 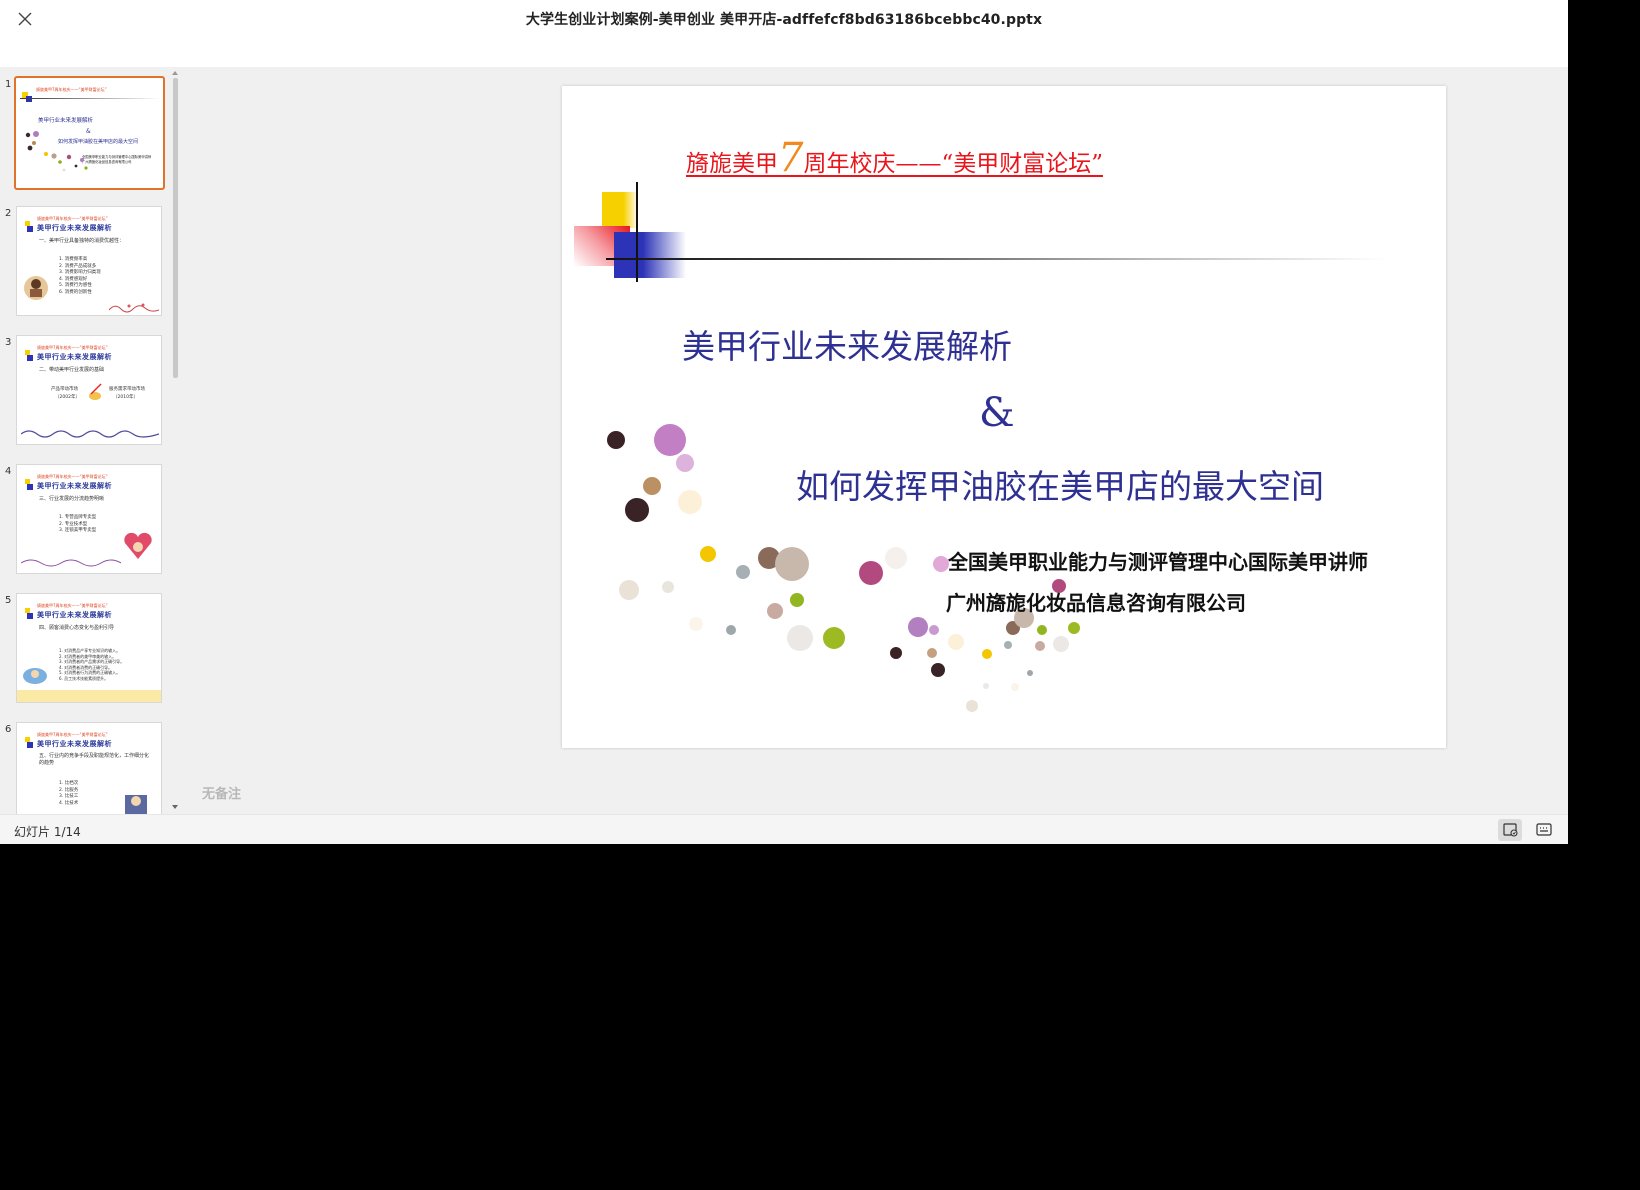 What do you see at coordinates (732, 164) in the screenshot?
I see `top-title-prefix: 旖旎美甲` at bounding box center [732, 164].